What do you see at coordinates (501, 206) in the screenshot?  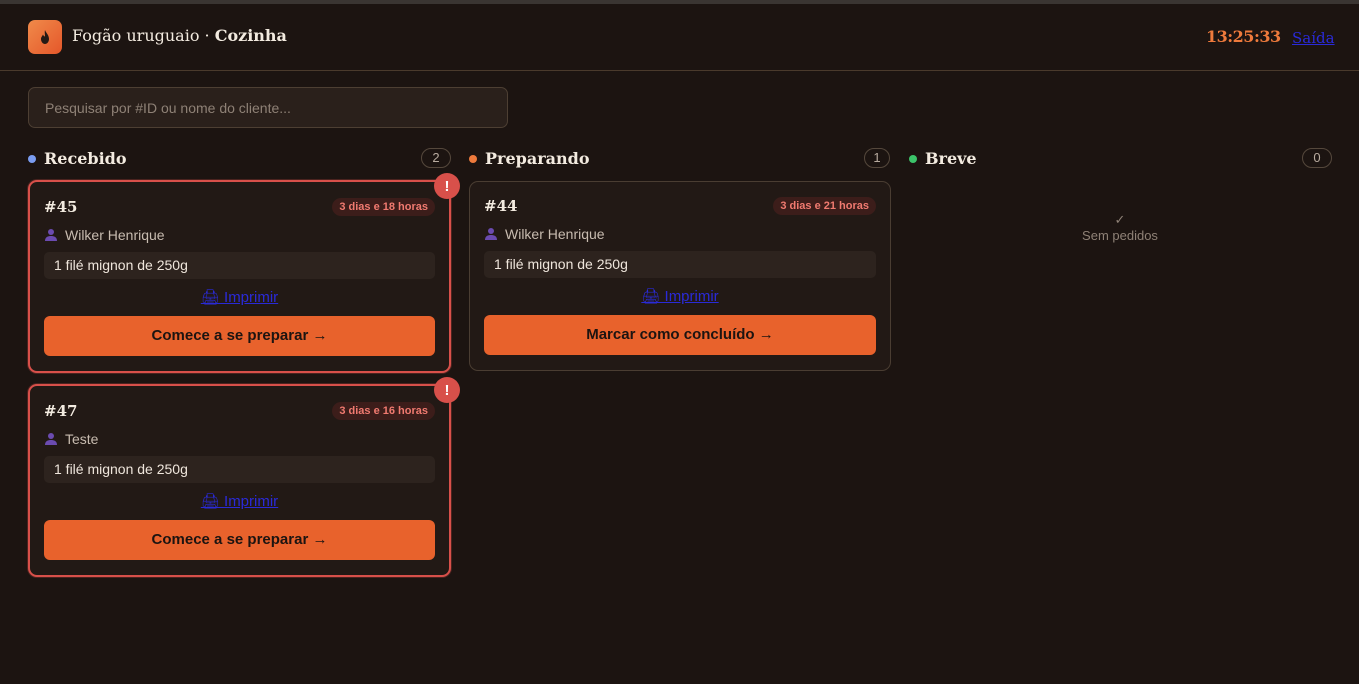 I see `order-id: #44` at bounding box center [501, 206].